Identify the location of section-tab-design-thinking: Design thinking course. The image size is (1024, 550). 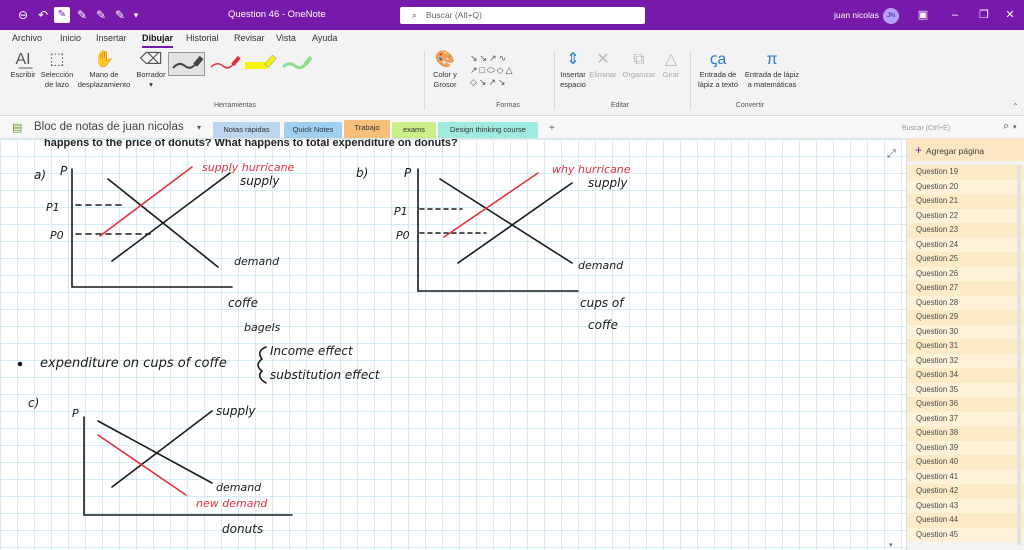
(488, 130).